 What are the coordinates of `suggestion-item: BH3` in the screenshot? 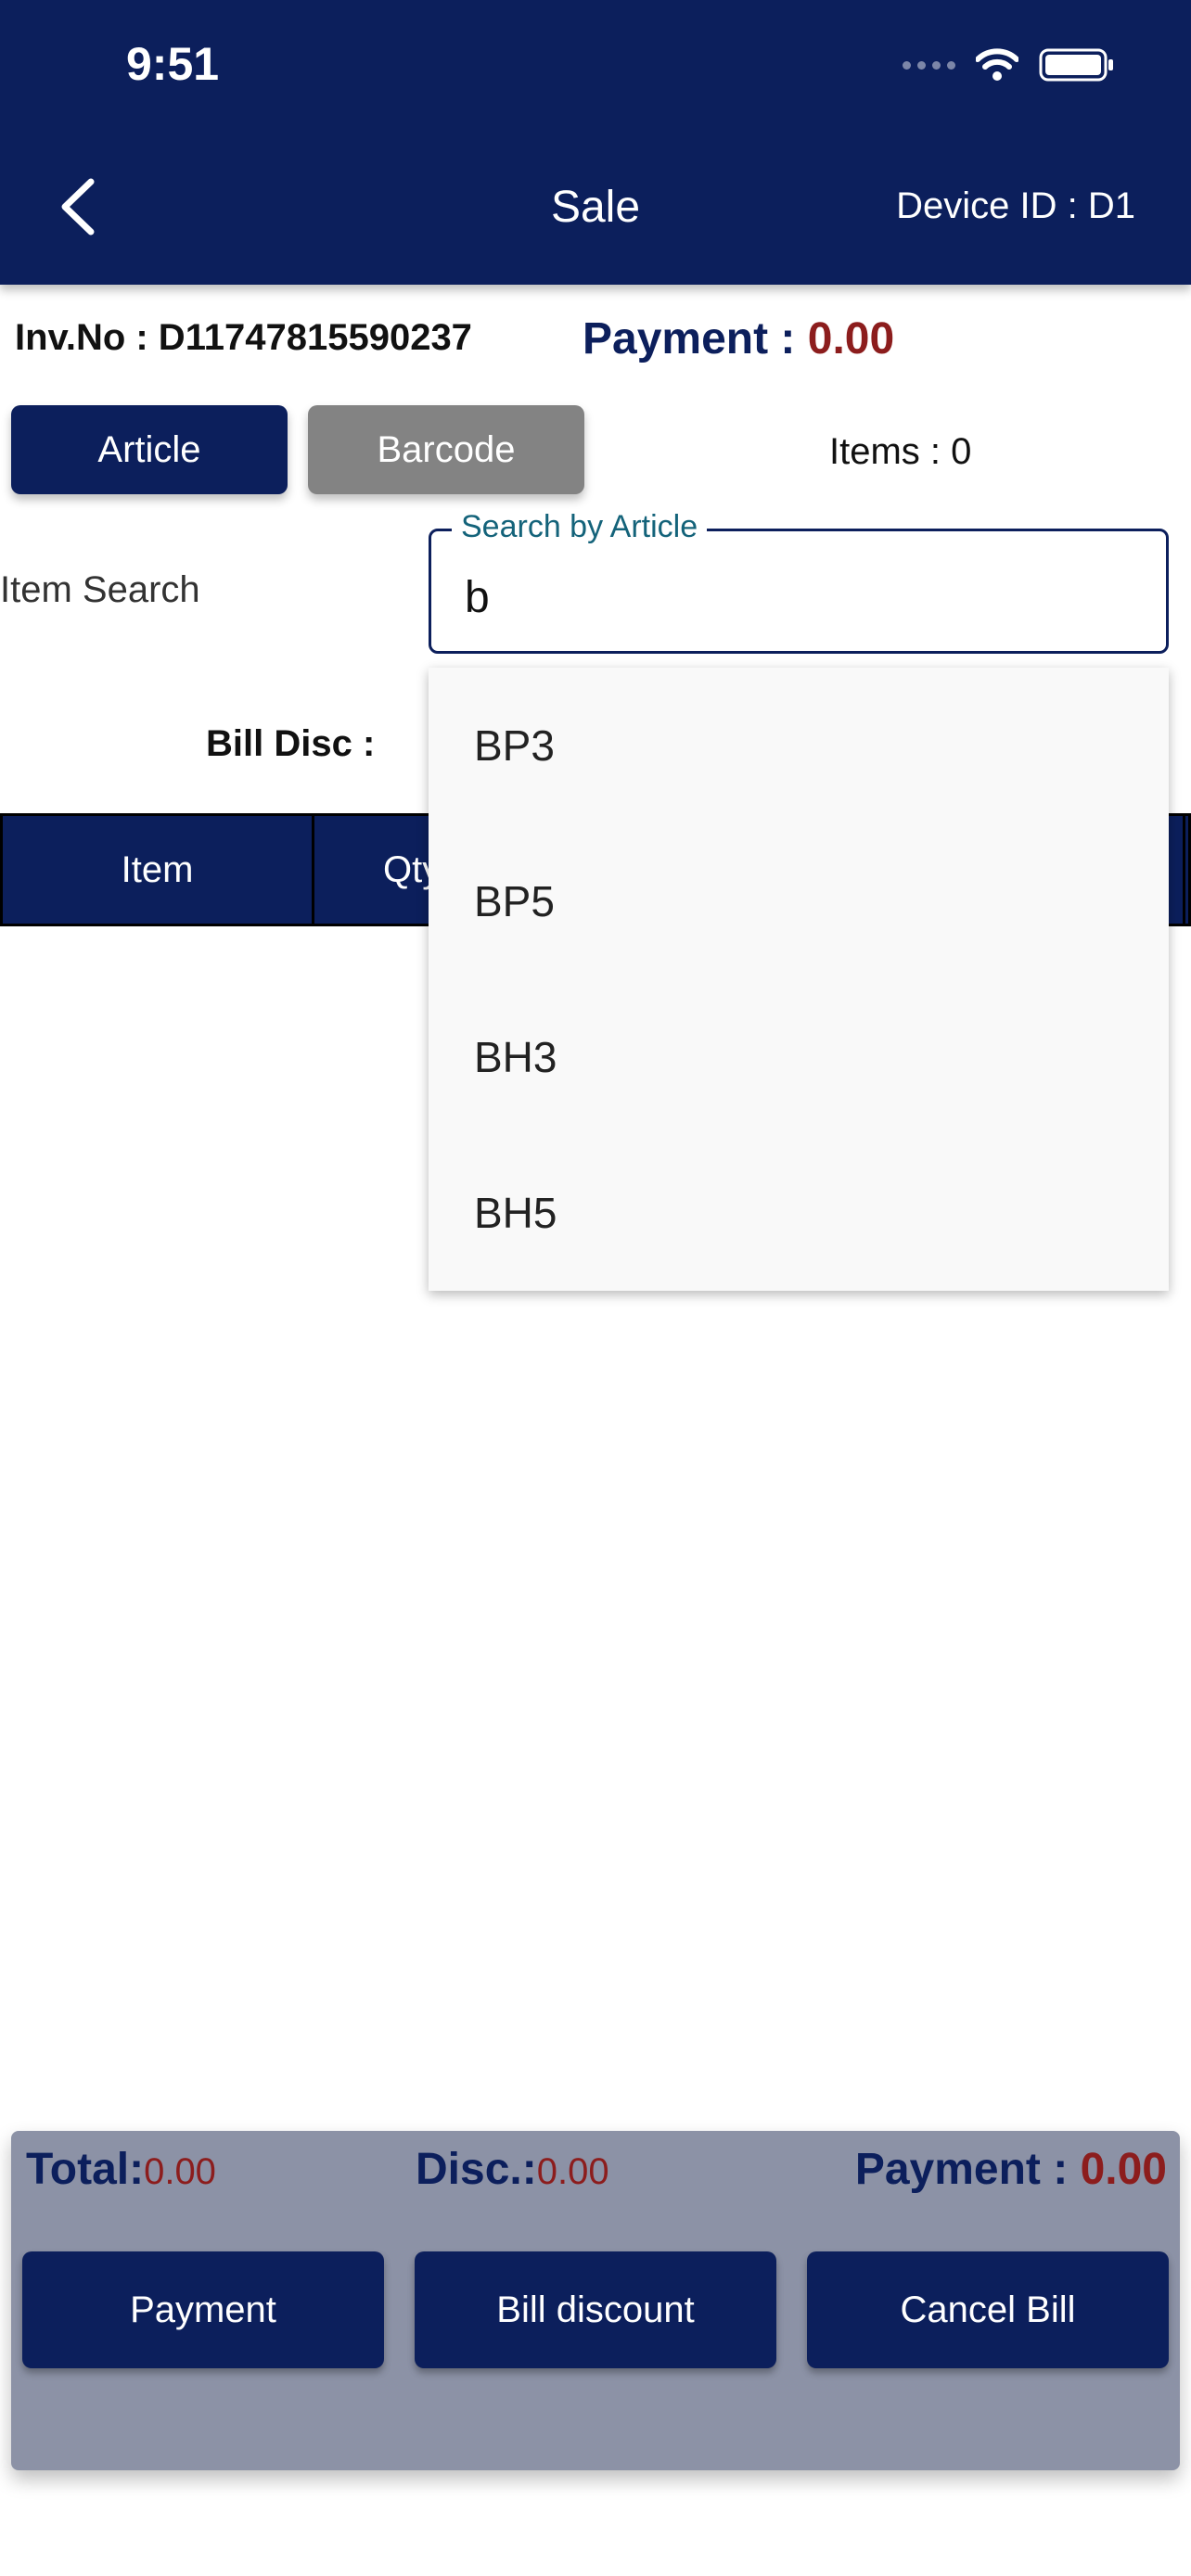 It's located at (799, 1057).